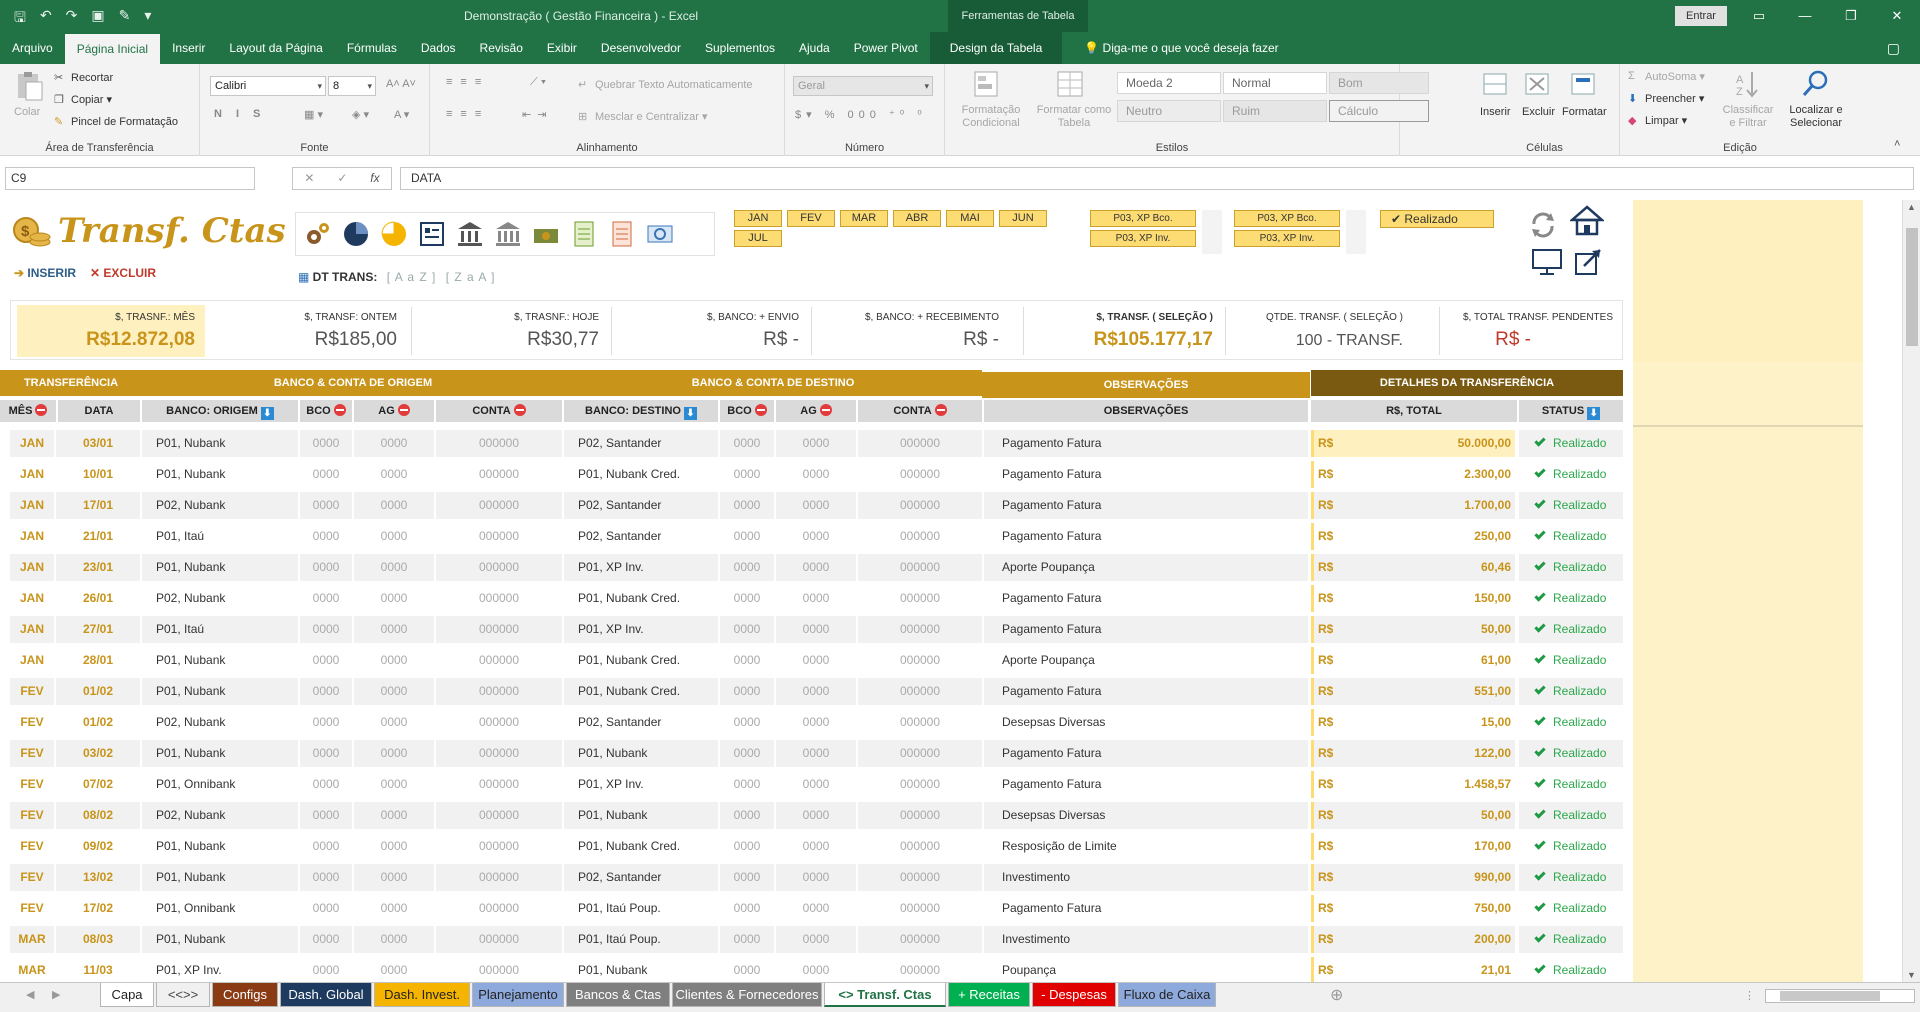 The width and height of the screenshot is (1920, 1012). Describe the element at coordinates (1815, 84) in the screenshot. I see `find-select-icon` at that location.